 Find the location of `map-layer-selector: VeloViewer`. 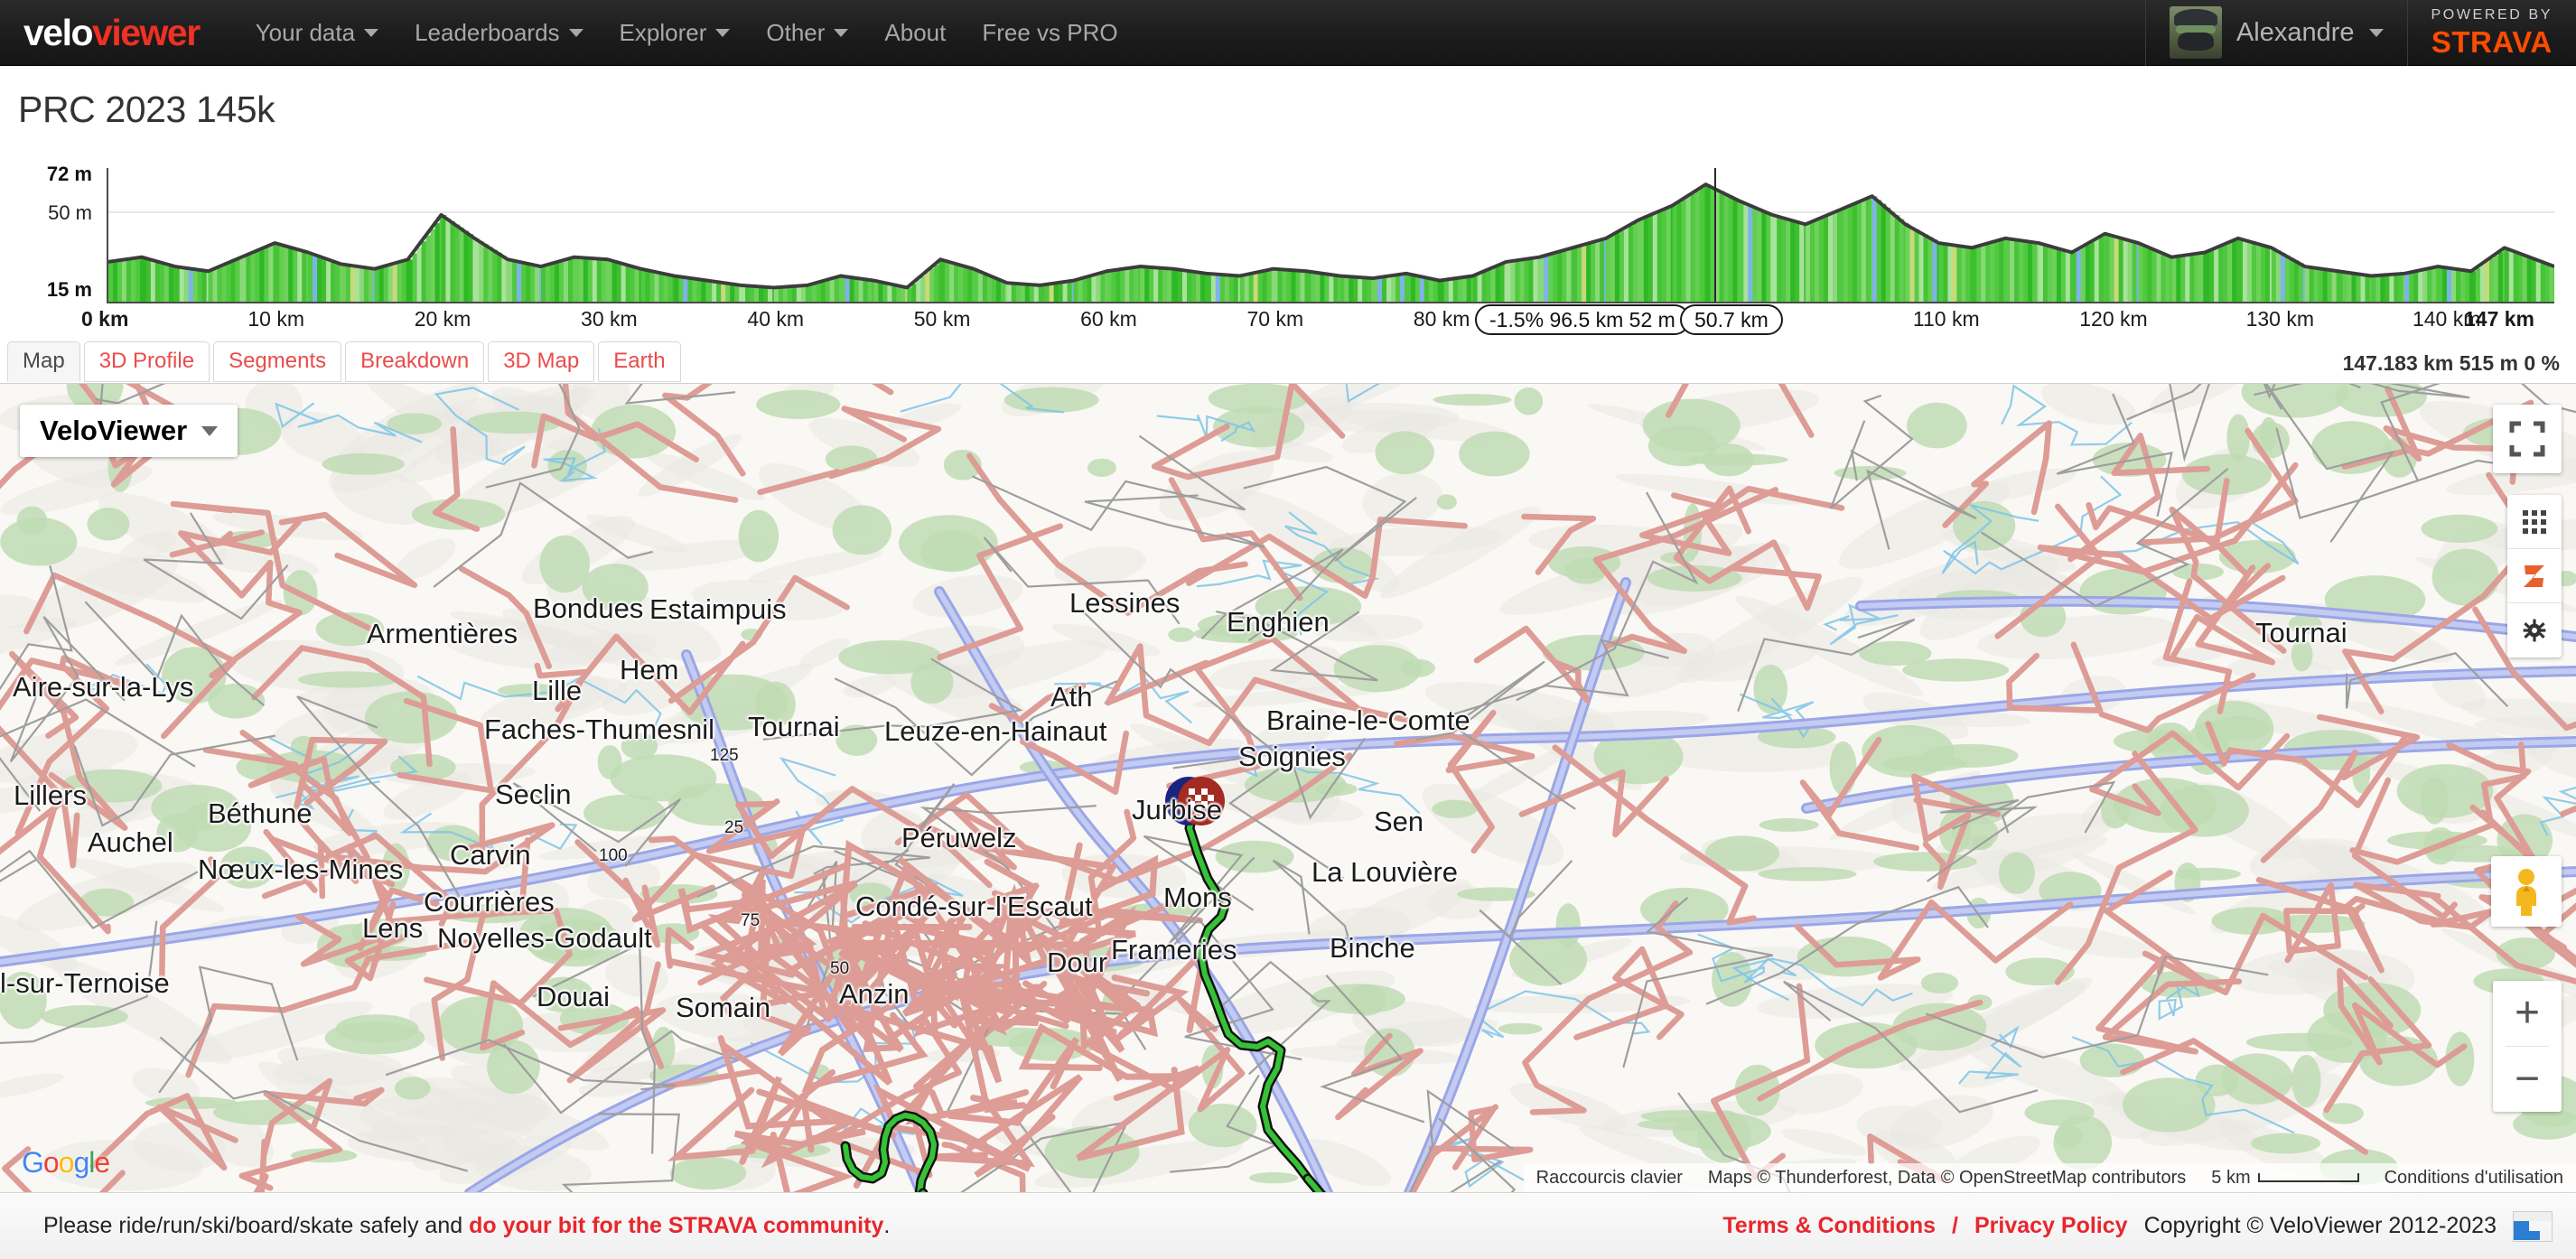

map-layer-selector: VeloViewer is located at coordinates (129, 431).